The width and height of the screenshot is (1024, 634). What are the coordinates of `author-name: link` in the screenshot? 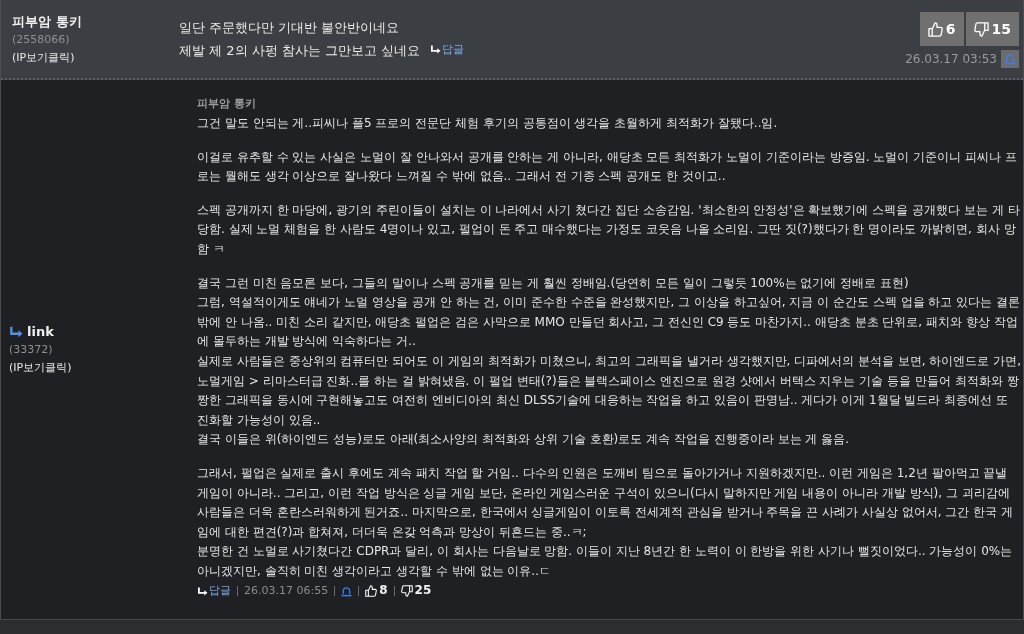 It's located at (40, 331).